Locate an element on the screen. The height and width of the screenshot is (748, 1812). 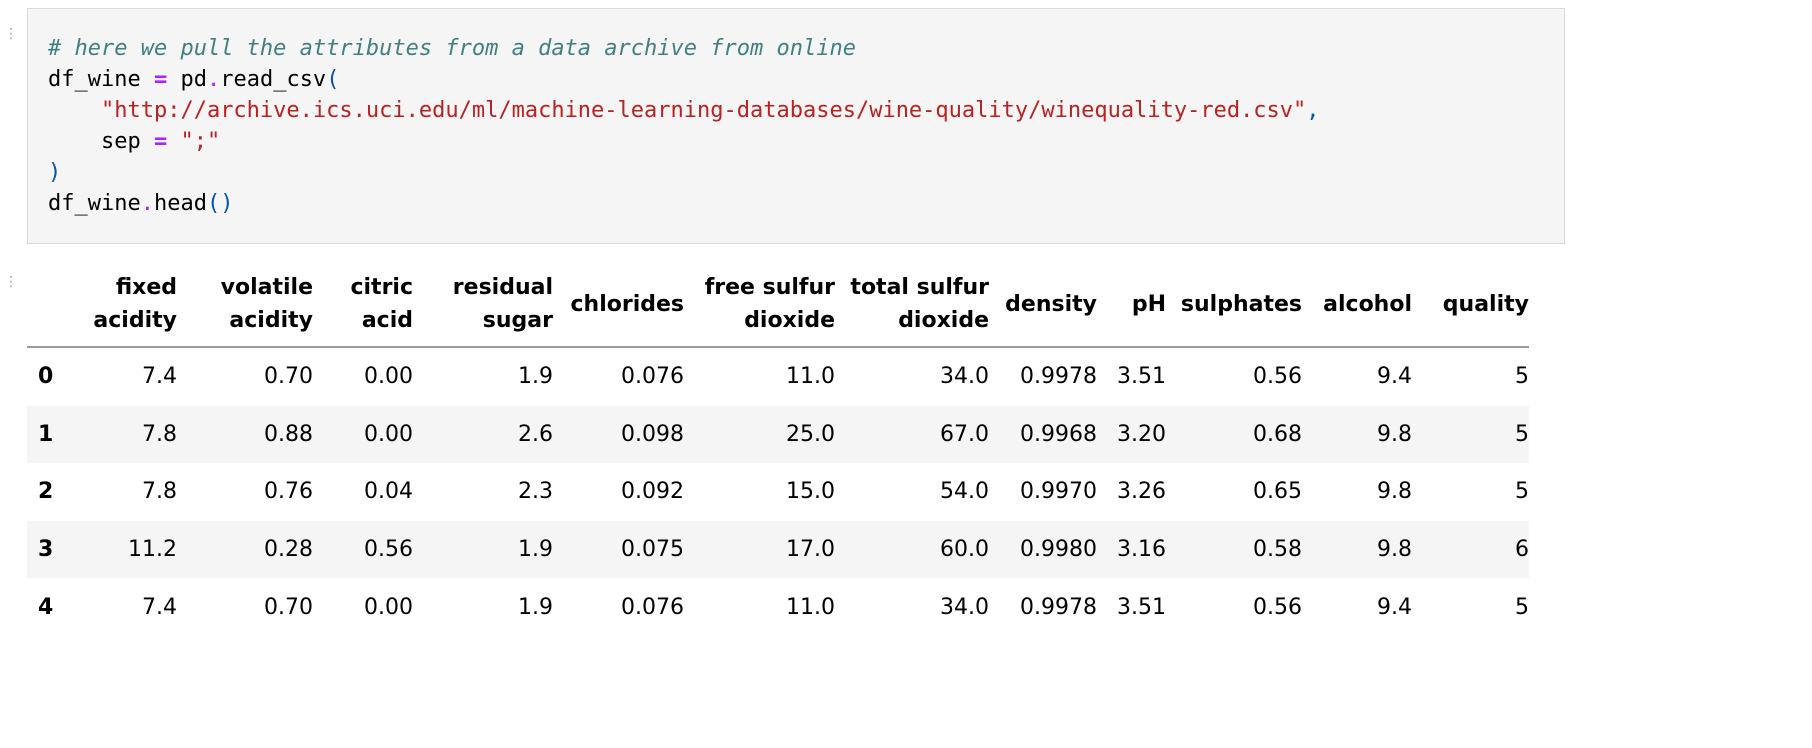
column-header-line1: density is located at coordinates (1051, 304).